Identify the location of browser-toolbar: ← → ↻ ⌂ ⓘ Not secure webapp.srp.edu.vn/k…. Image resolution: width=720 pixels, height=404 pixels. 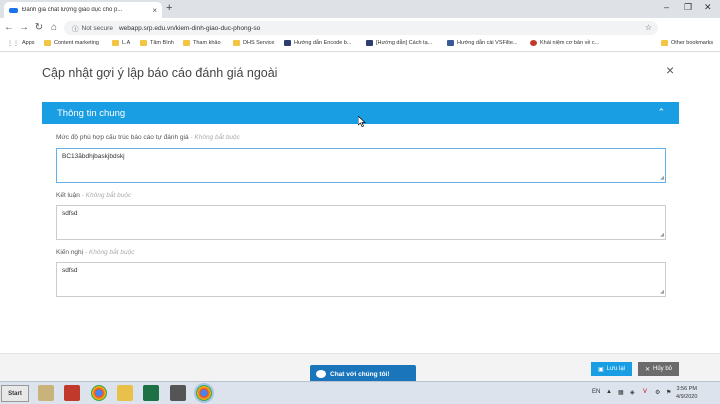
(360, 34).